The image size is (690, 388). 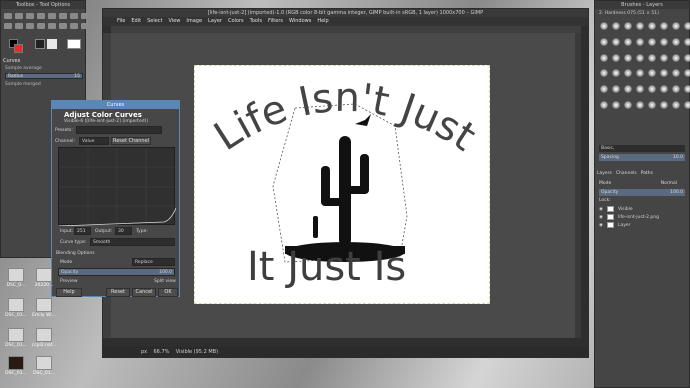 I want to click on radius-label: Radius, so click(x=16, y=76).